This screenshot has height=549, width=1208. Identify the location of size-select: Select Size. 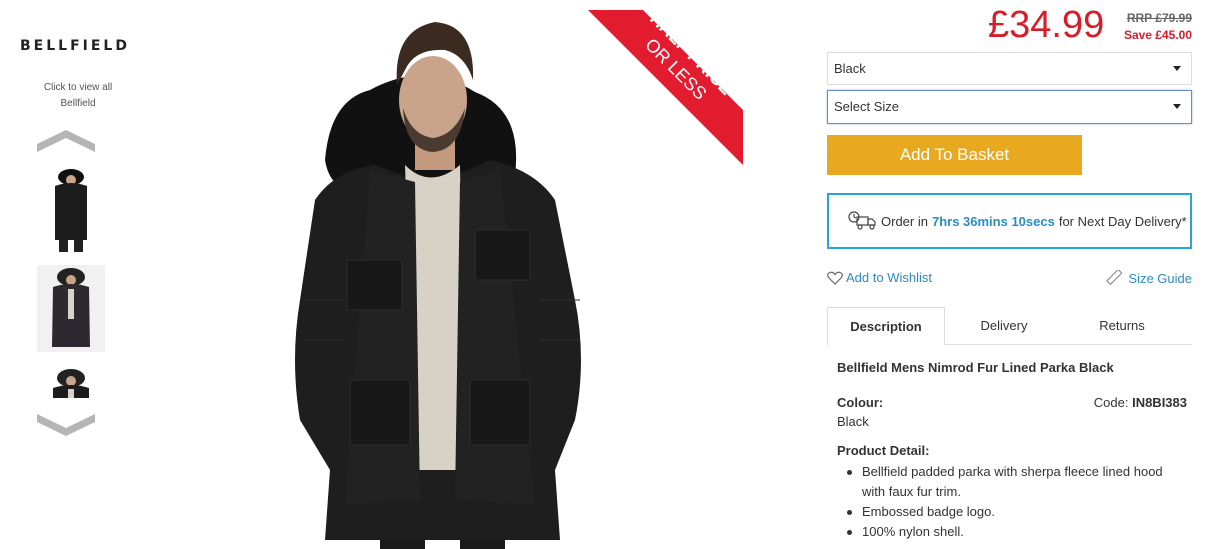
(1009, 107).